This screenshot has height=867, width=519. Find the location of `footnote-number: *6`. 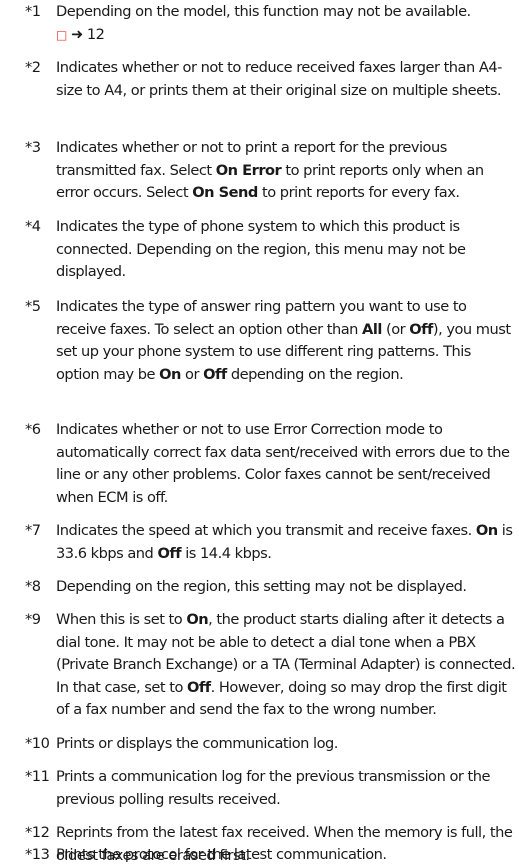

footnote-number: *6 is located at coordinates (33, 429).